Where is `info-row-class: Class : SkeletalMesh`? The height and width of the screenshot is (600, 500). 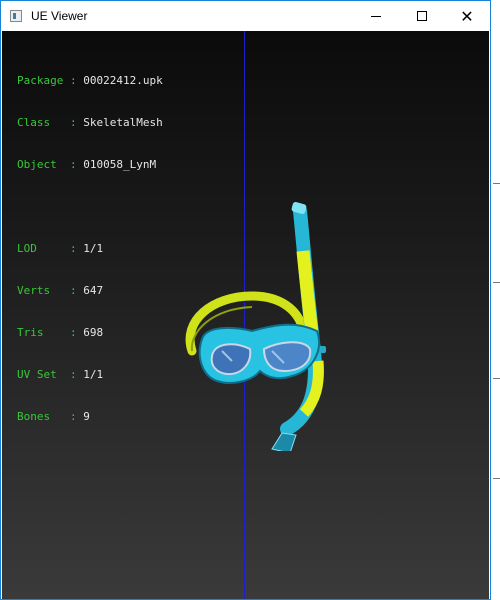
info-row-class: Class : SkeletalMesh is located at coordinates (90, 122).